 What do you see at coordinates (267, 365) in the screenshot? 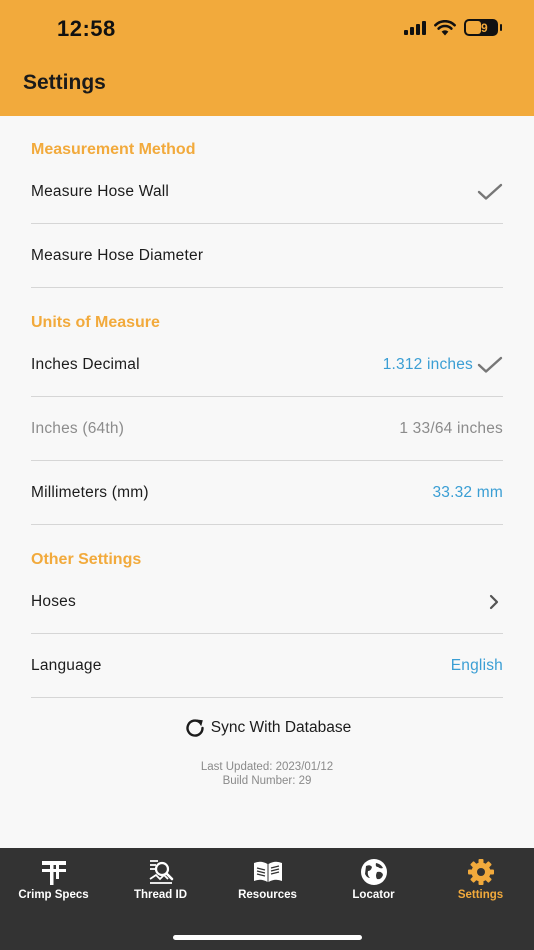
I see `row-inches-decimal: Inches Decimal 1.312 inches` at bounding box center [267, 365].